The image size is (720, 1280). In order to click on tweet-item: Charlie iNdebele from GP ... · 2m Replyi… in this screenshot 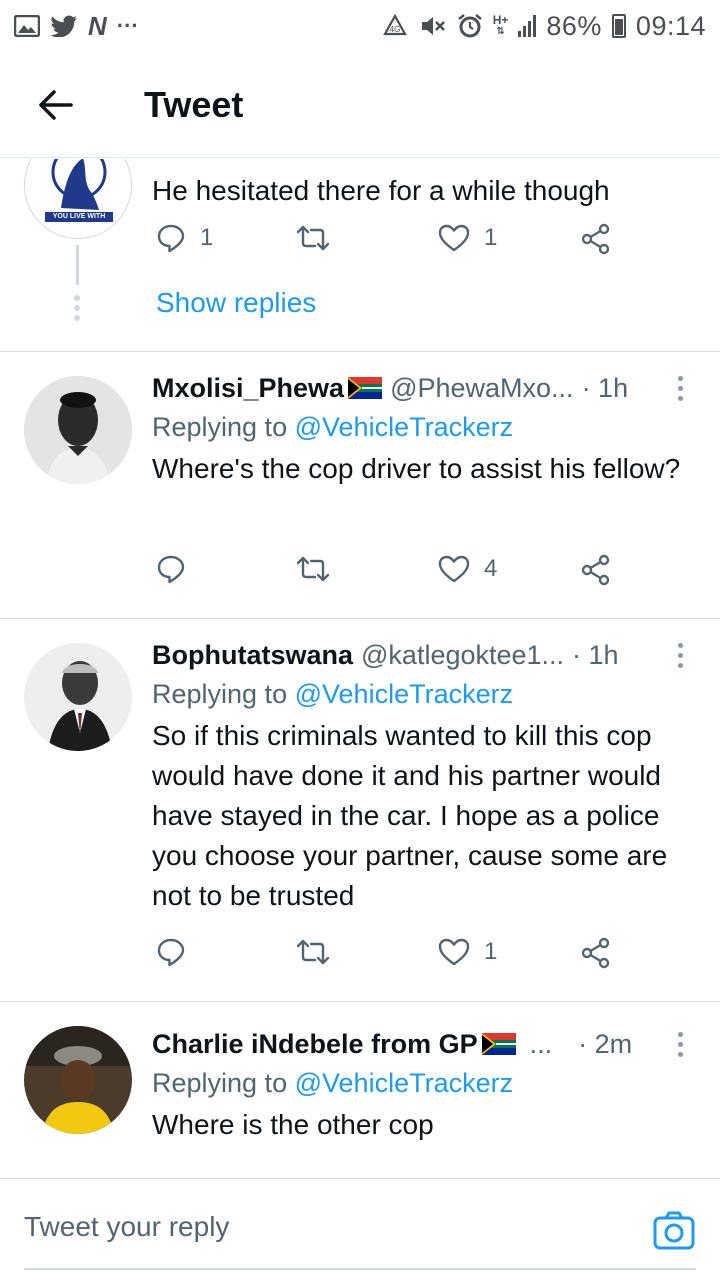, I will do `click(360, 1089)`.